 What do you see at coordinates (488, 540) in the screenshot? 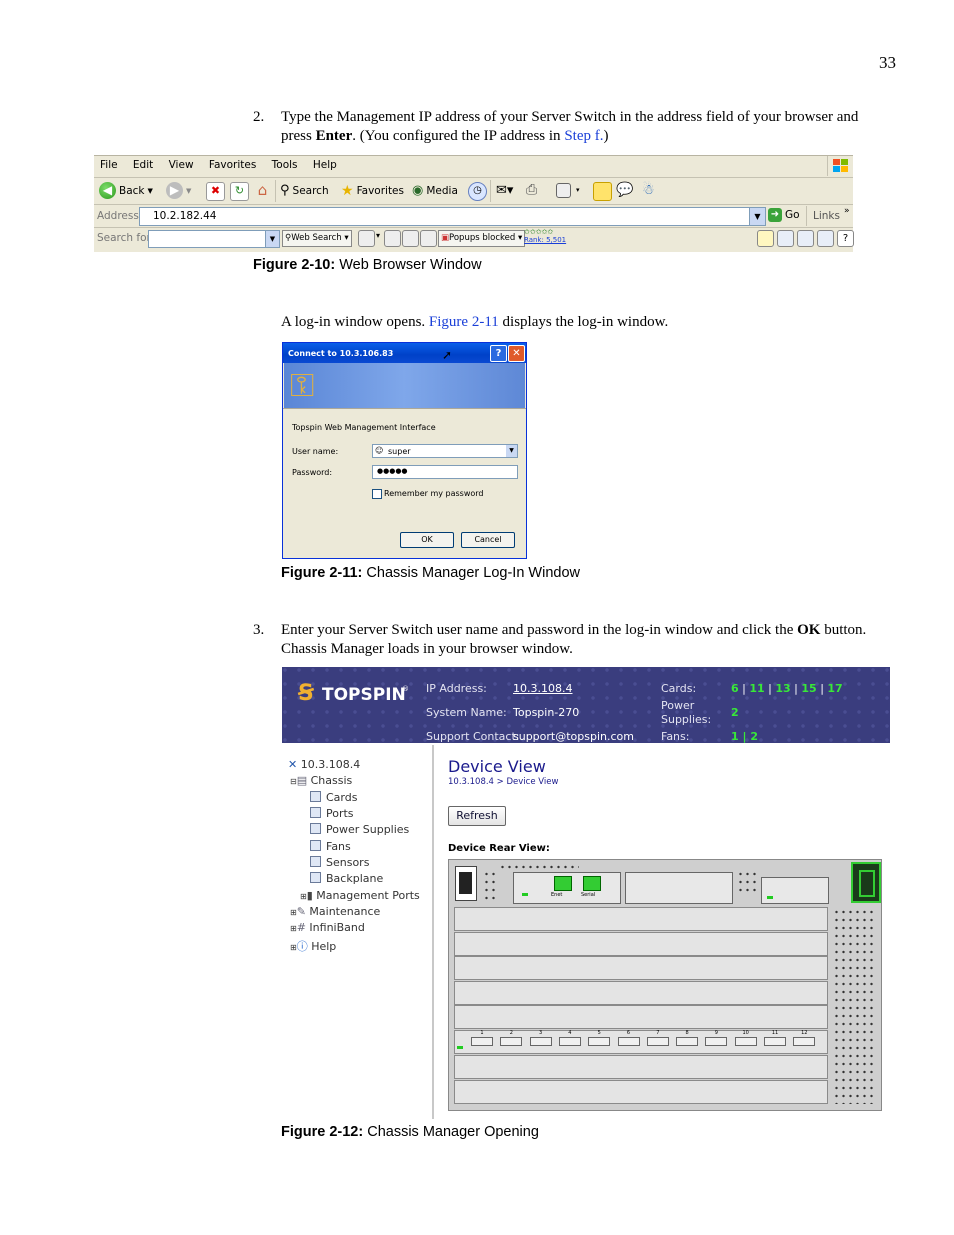
I see `cancel-button: Cancel` at bounding box center [488, 540].